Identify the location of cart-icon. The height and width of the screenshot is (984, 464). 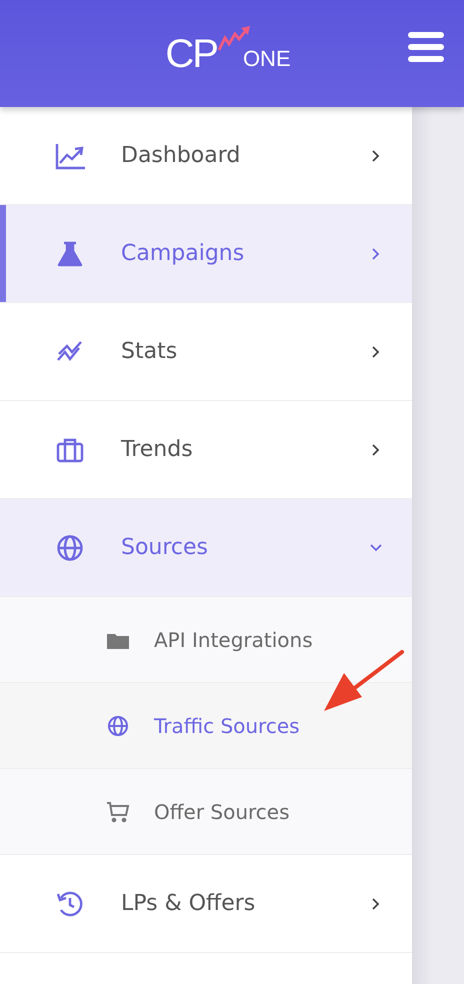
(118, 811).